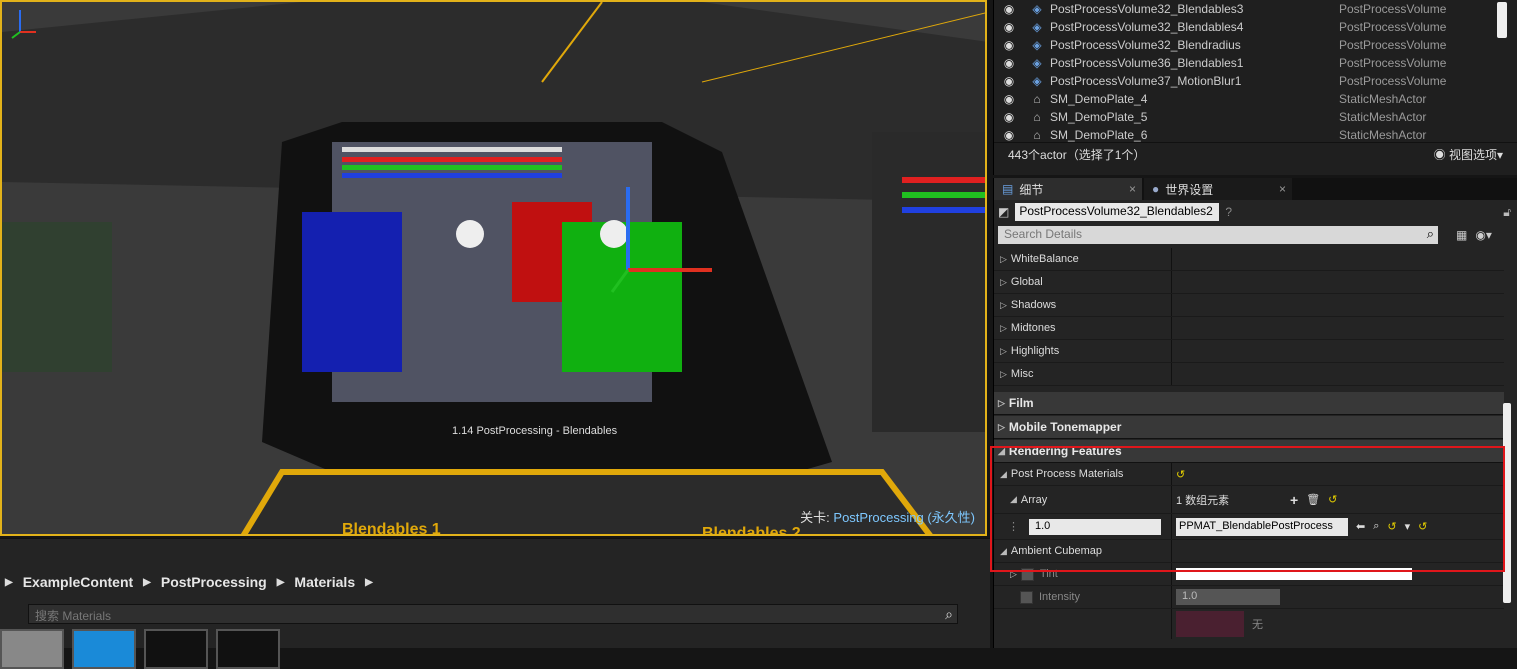  What do you see at coordinates (1393, 81) in the screenshot?
I see `actor-type: PostProcessVolume` at bounding box center [1393, 81].